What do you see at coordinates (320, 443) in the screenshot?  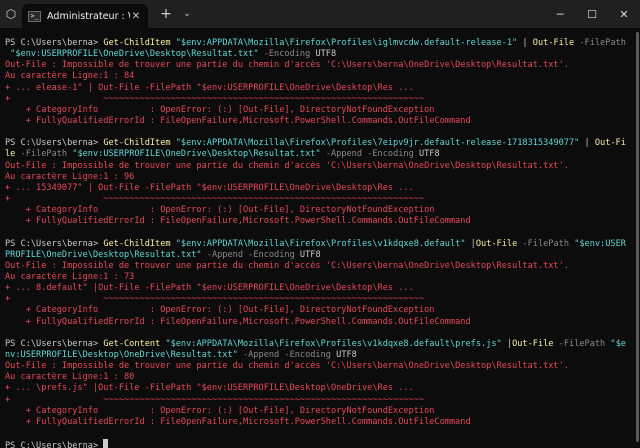 I see `terminal-line: PS C:\Users\berna>` at bounding box center [320, 443].